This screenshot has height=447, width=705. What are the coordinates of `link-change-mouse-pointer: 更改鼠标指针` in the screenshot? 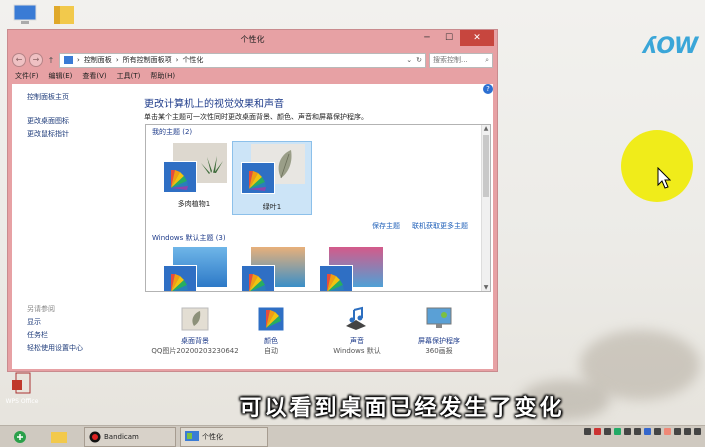 It's located at (48, 134).